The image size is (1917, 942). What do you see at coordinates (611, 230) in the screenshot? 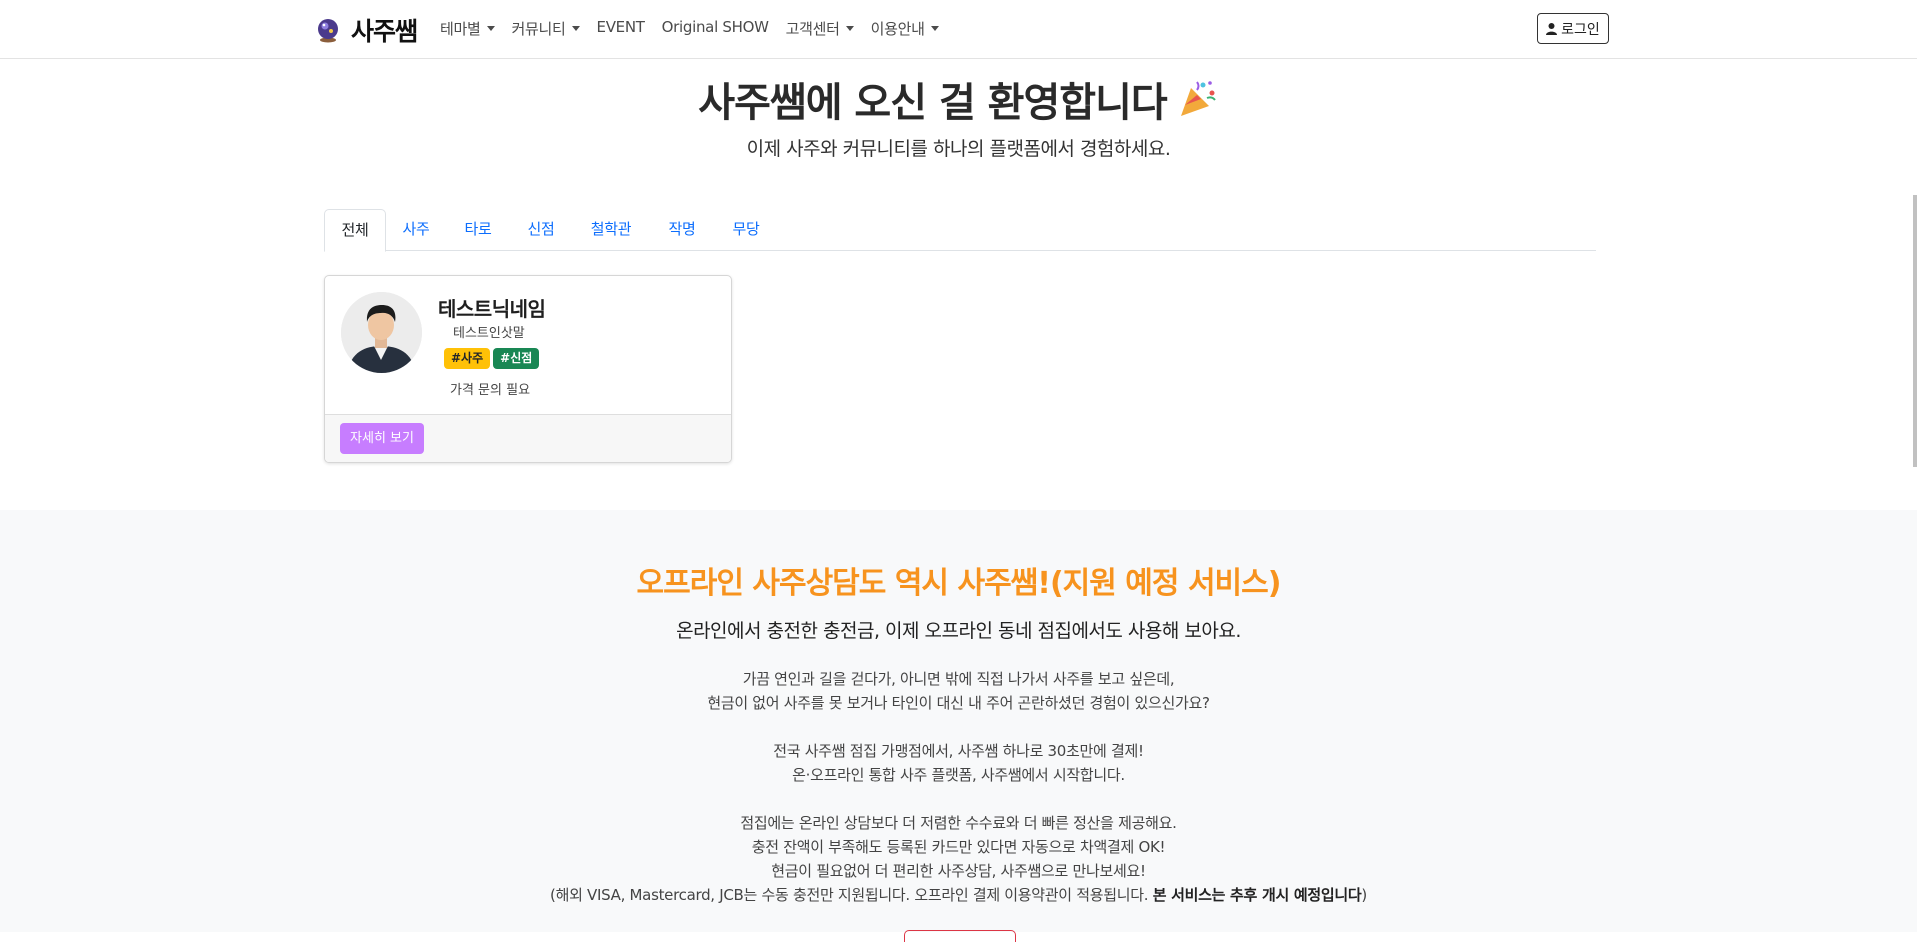
I see `tab-philosophy: 철학관` at bounding box center [611, 230].